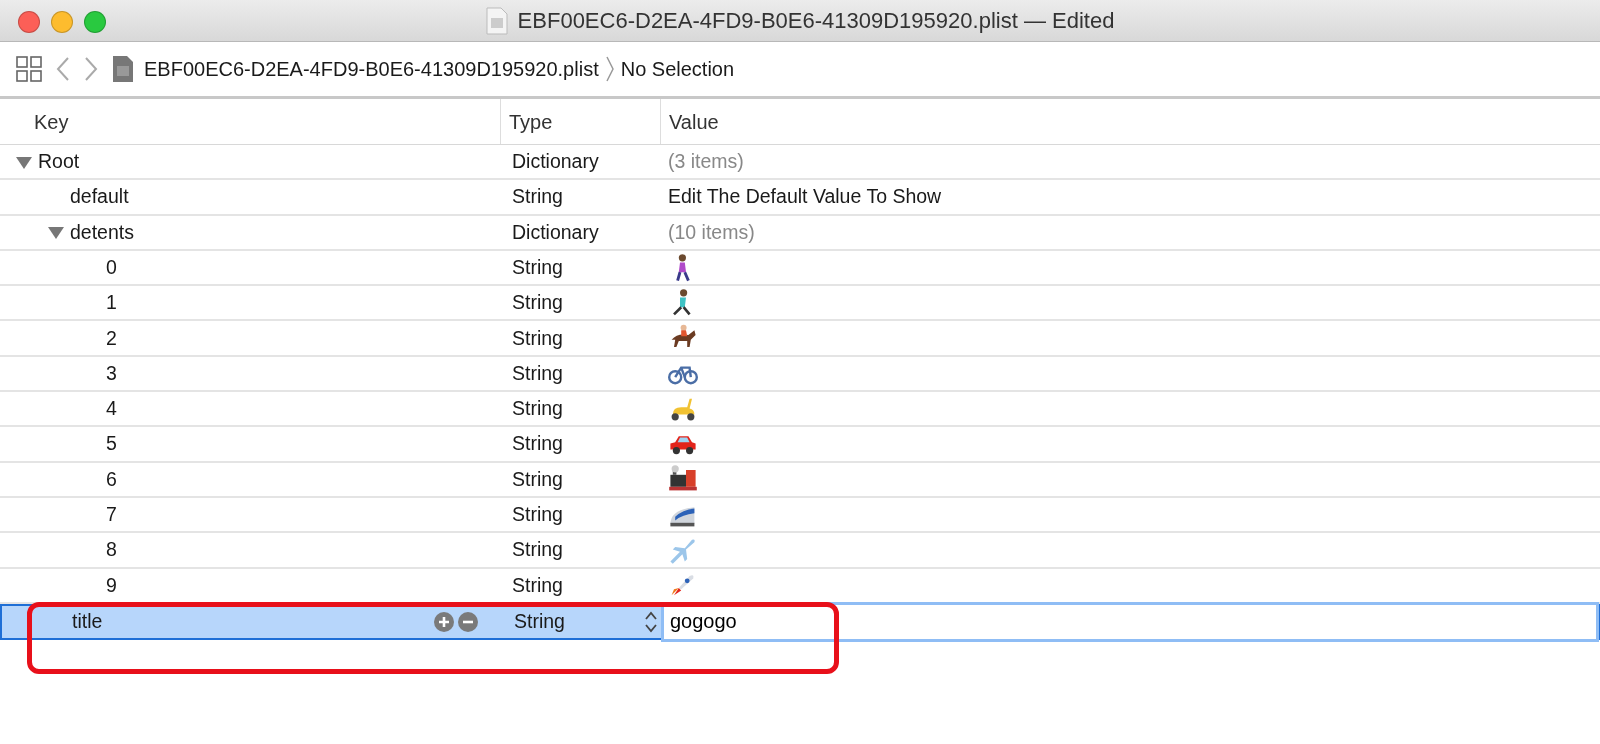 This screenshot has width=1600, height=744. Describe the element at coordinates (51, 121) in the screenshot. I see `column-header: Key` at that location.